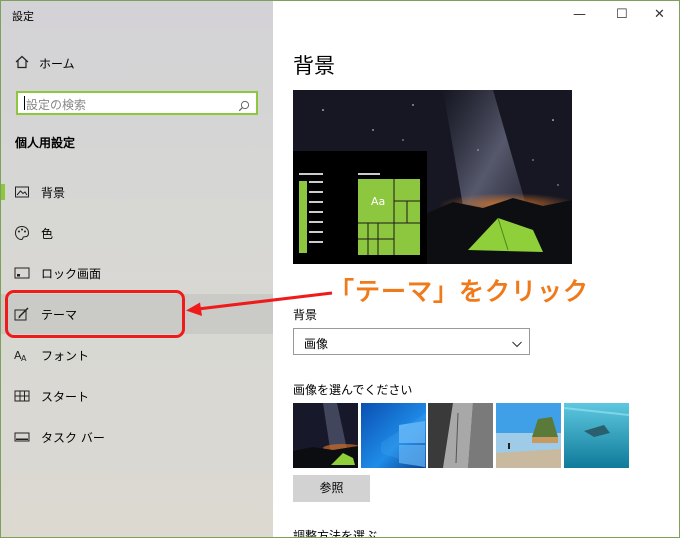  What do you see at coordinates (325, 435) in the screenshot?
I see `picture-thumbnail-night-sky` at bounding box center [325, 435].